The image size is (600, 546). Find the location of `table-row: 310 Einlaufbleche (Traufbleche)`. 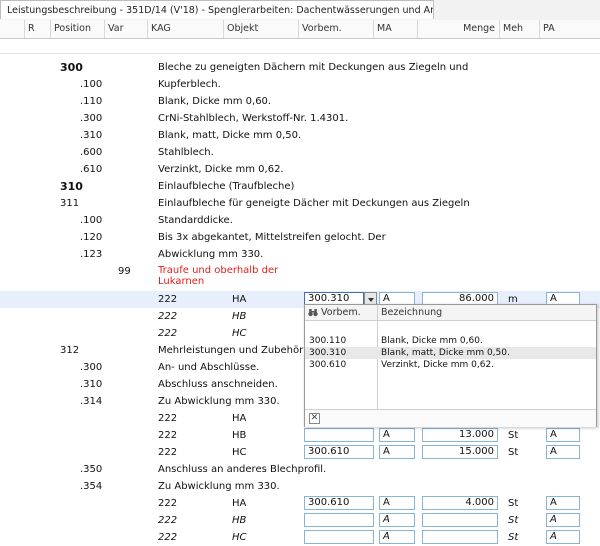

table-row: 310 Einlaufbleche (Traufbleche) is located at coordinates (300, 186).